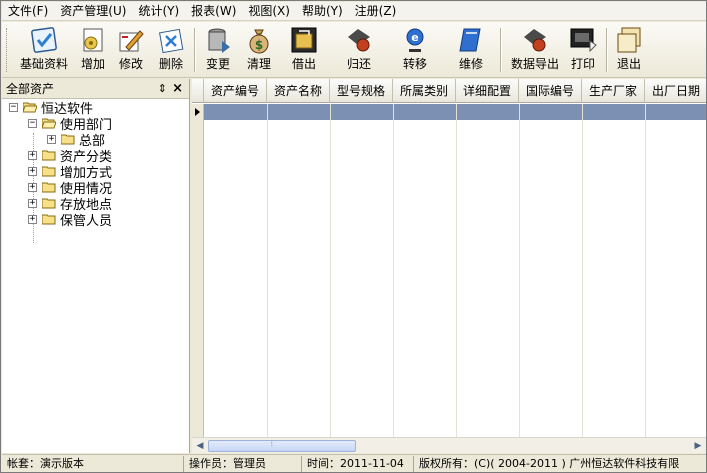 Image resolution: width=707 pixels, height=473 pixels. I want to click on column-header-configuration: 详细配置, so click(487, 91).